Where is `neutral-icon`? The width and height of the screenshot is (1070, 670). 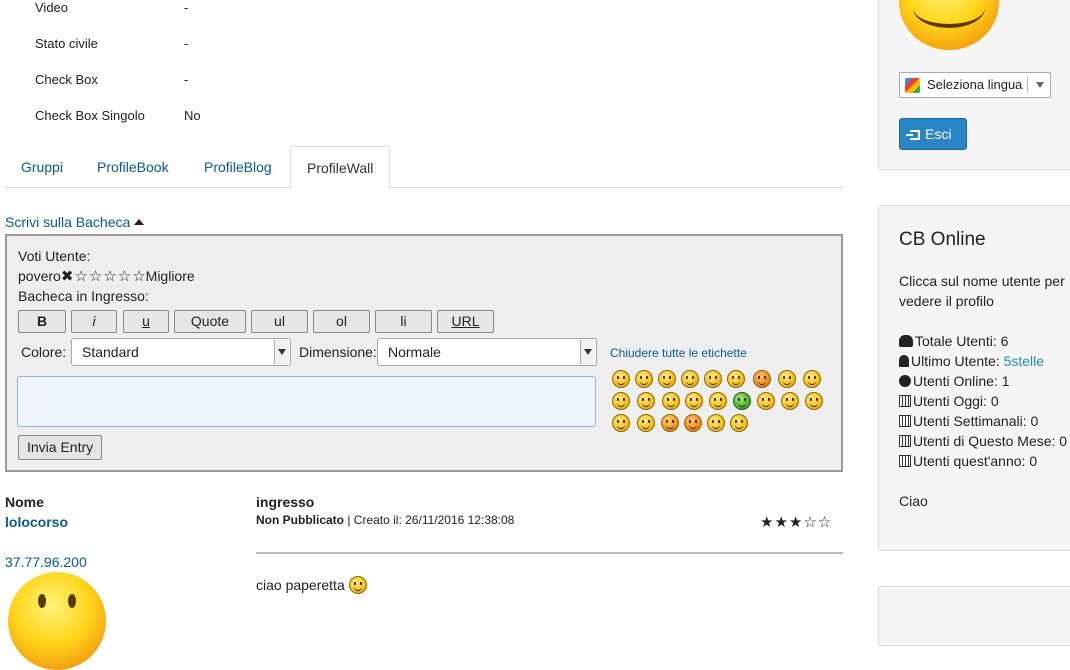
neutral-icon is located at coordinates (646, 423).